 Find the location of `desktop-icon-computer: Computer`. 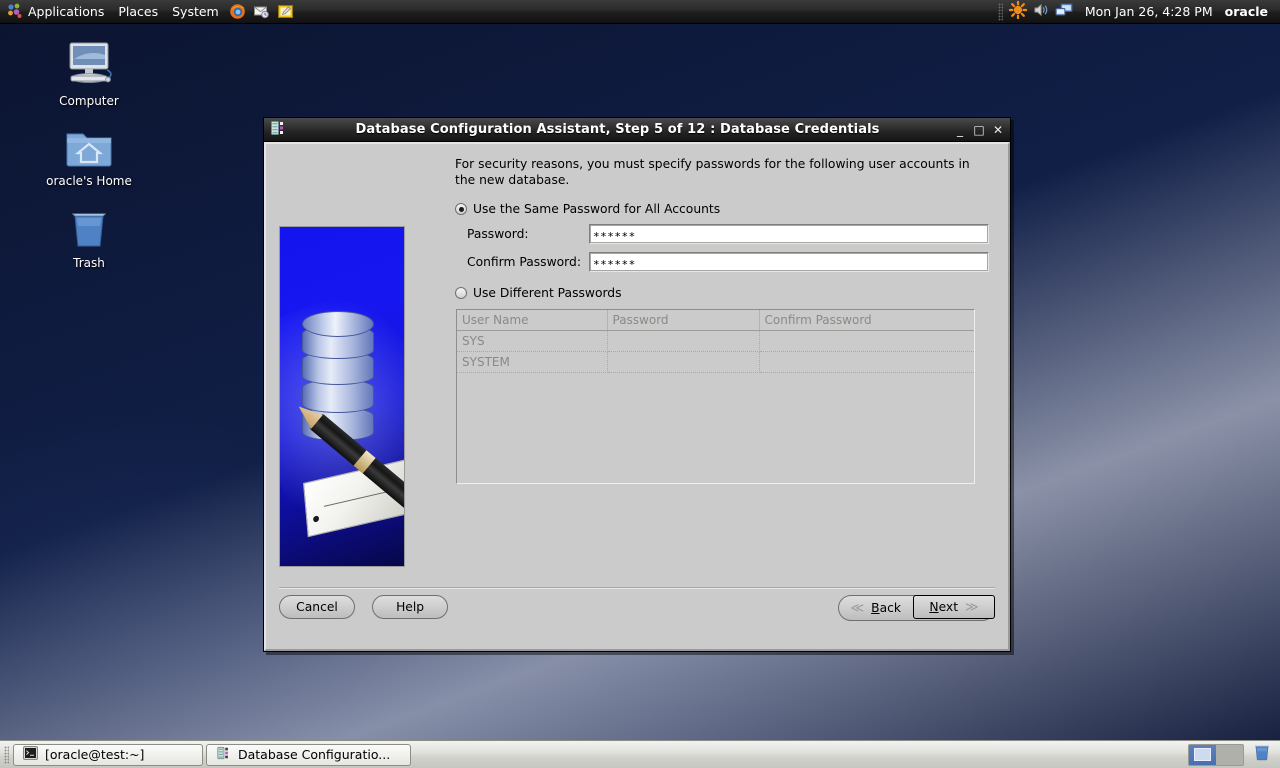

desktop-icon-computer: Computer is located at coordinates (89, 73).